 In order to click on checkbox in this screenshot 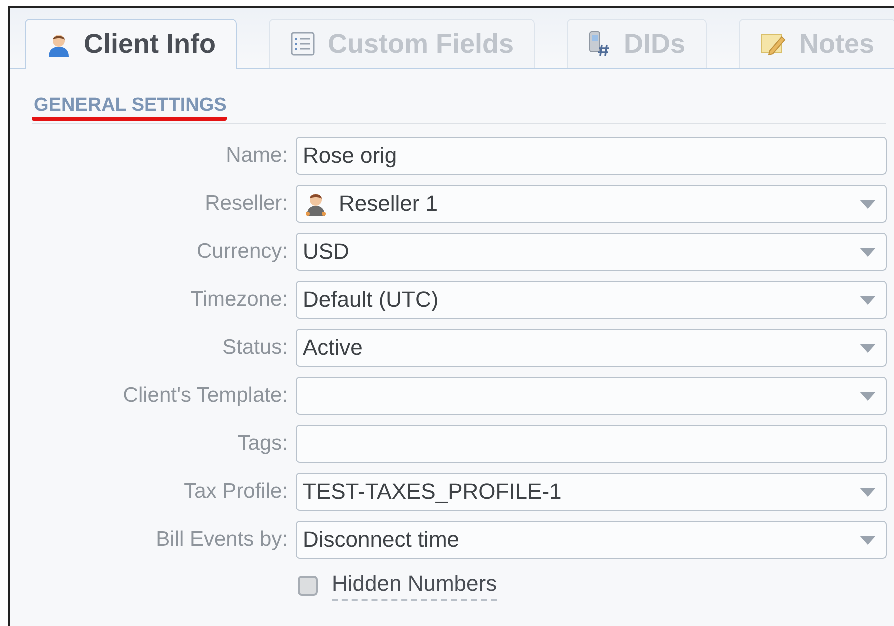, I will do `click(308, 586)`.